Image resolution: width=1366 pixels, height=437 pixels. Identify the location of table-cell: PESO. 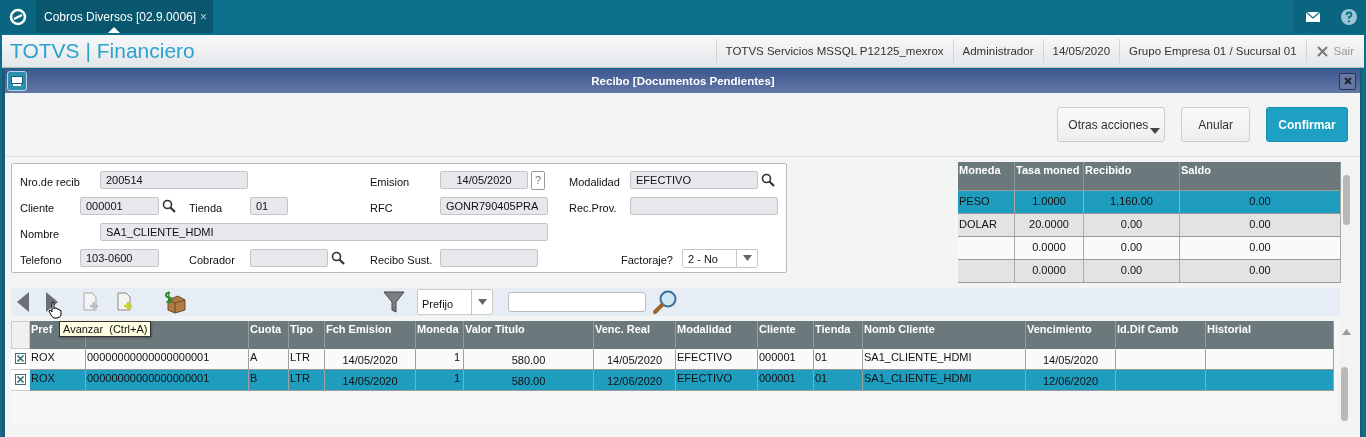
(986, 202).